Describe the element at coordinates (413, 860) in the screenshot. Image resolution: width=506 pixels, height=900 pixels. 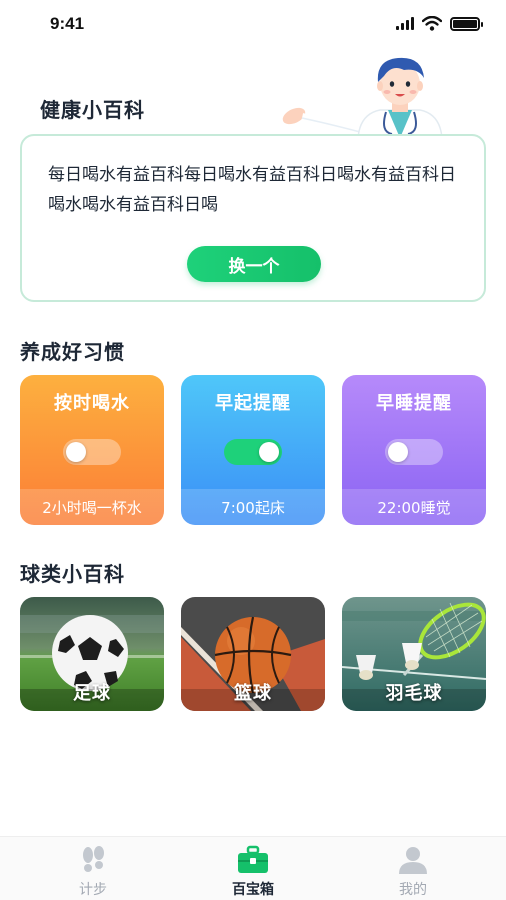
I see `user-icon` at that location.